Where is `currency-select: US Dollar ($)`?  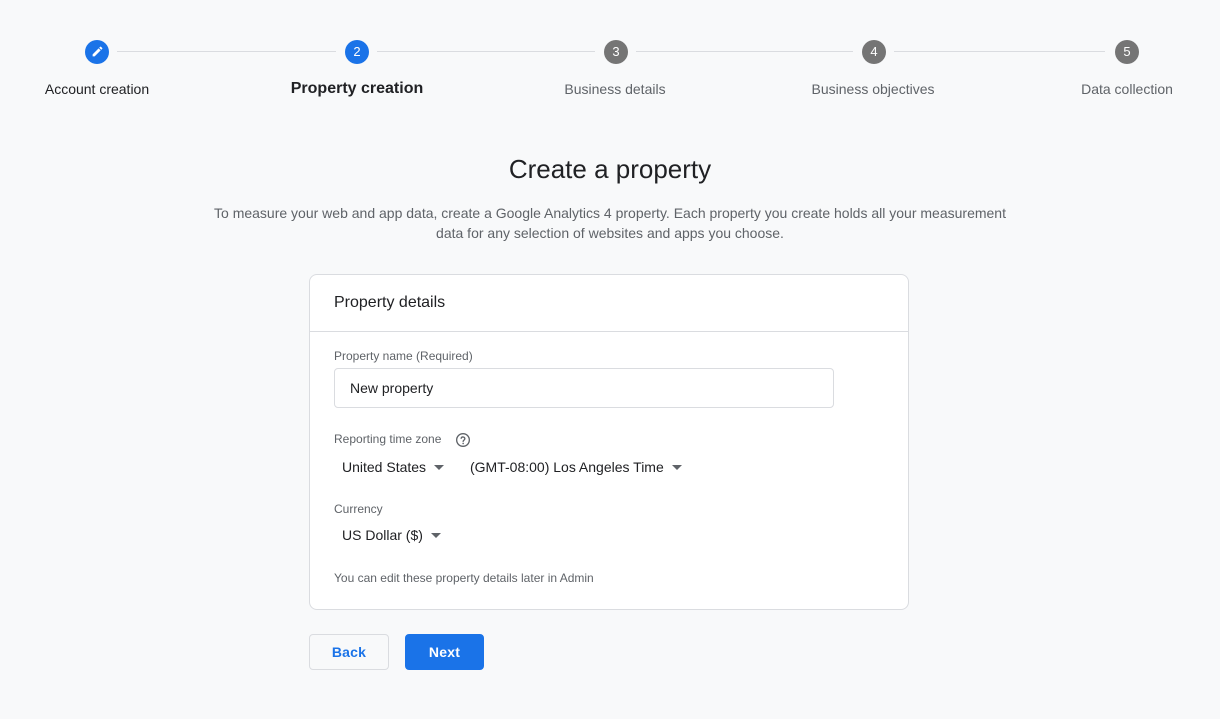
currency-select: US Dollar ($) is located at coordinates (391, 535).